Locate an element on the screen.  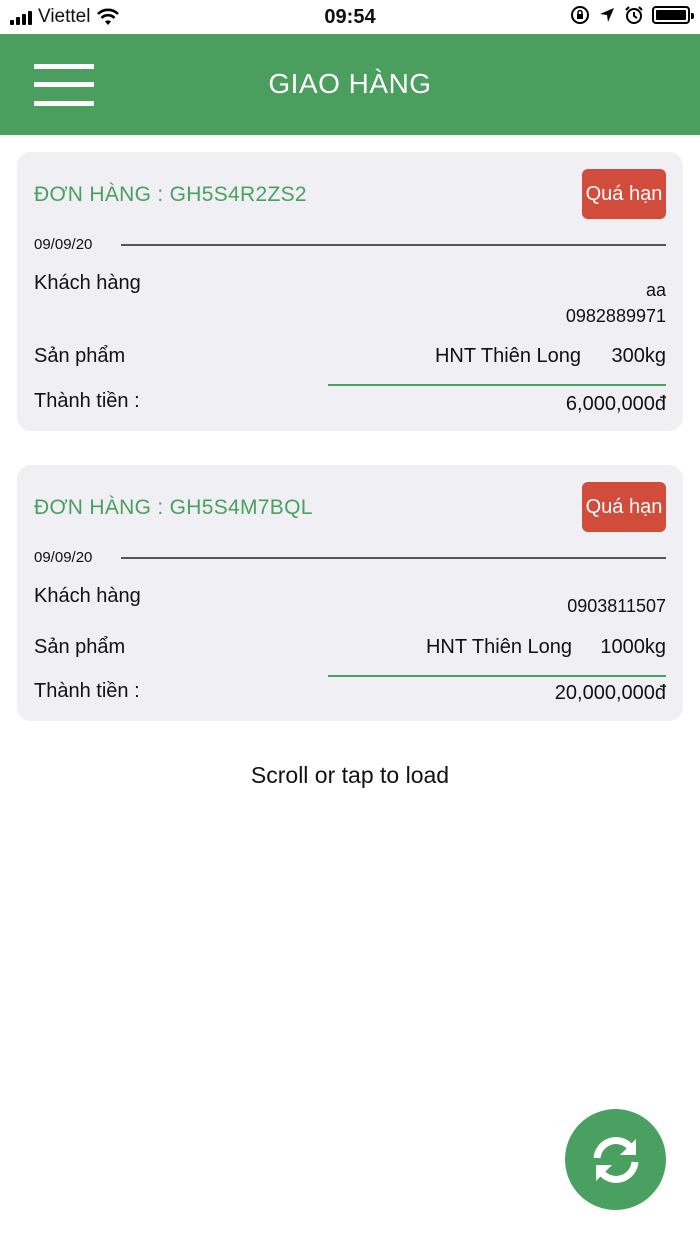
status-right is located at coordinates (632, 15).